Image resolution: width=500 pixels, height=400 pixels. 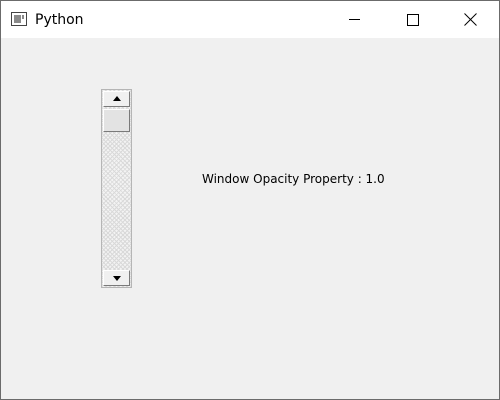 I want to click on arrow-up-icon, so click(x=117, y=98).